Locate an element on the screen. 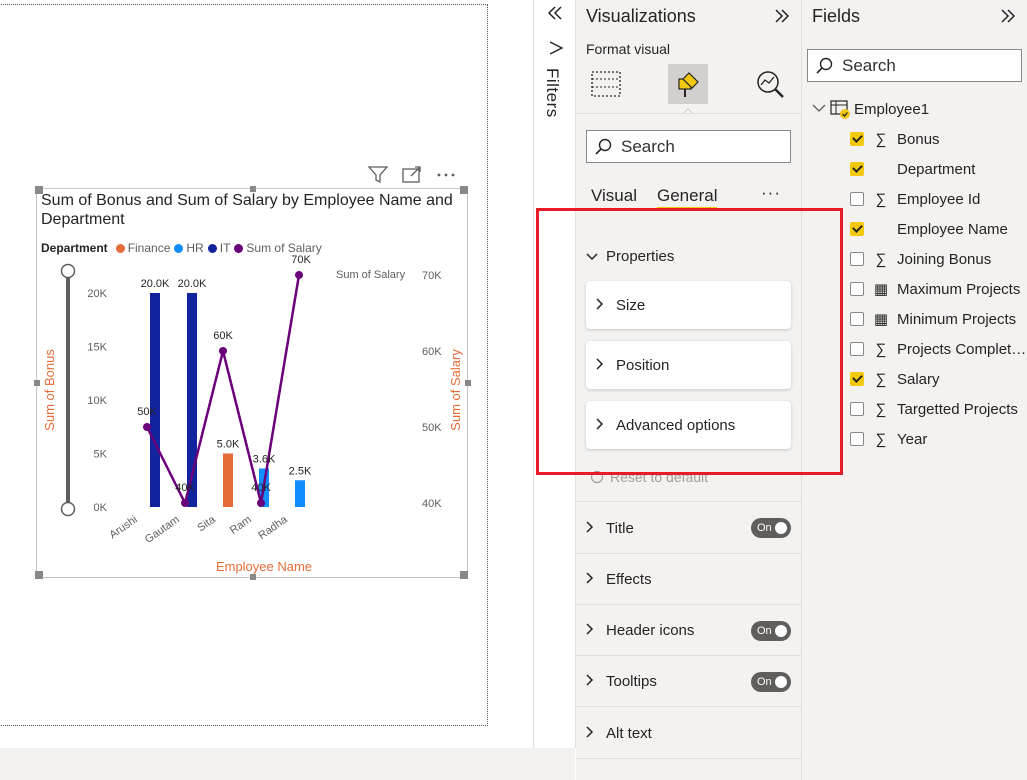 This screenshot has height=780, width=1027. visualizations-title: Visualizations is located at coordinates (641, 16).